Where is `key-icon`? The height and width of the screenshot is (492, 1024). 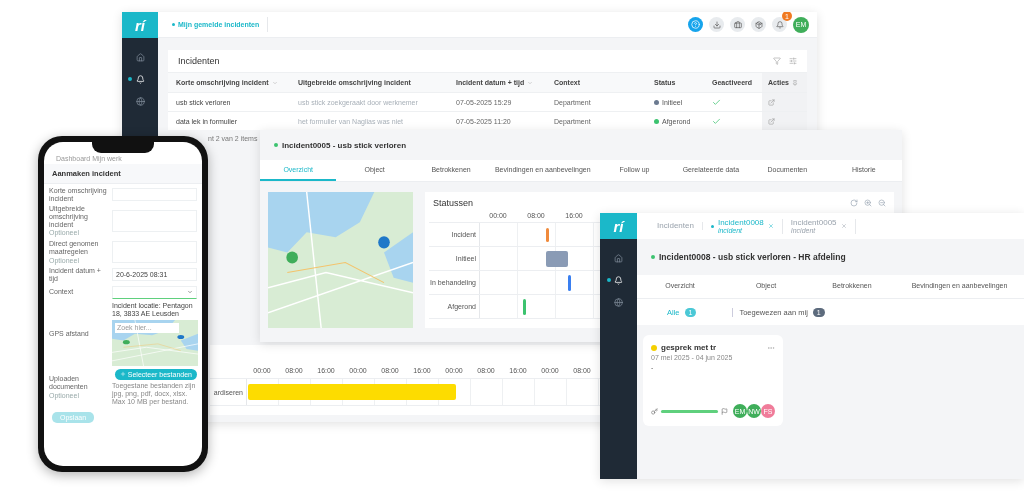 key-icon is located at coordinates (654, 411).